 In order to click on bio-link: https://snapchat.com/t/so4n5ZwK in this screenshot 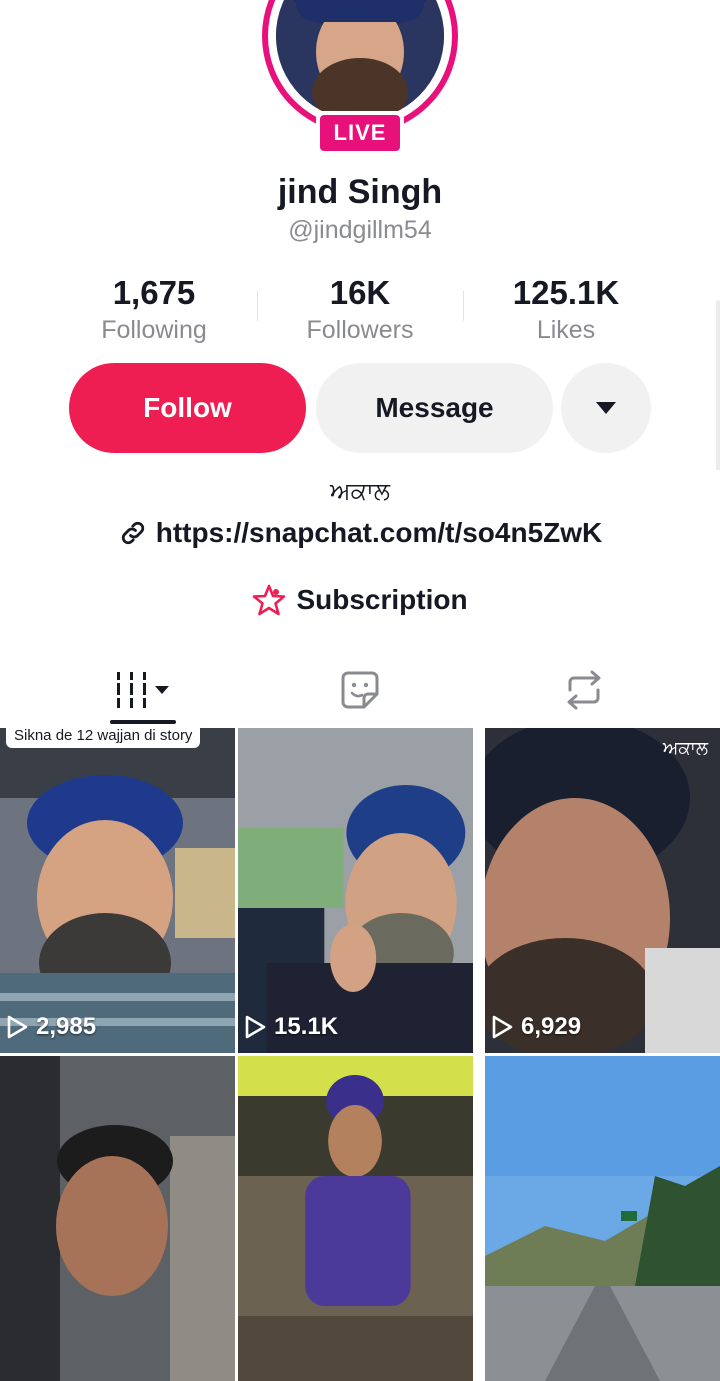, I will do `click(360, 533)`.